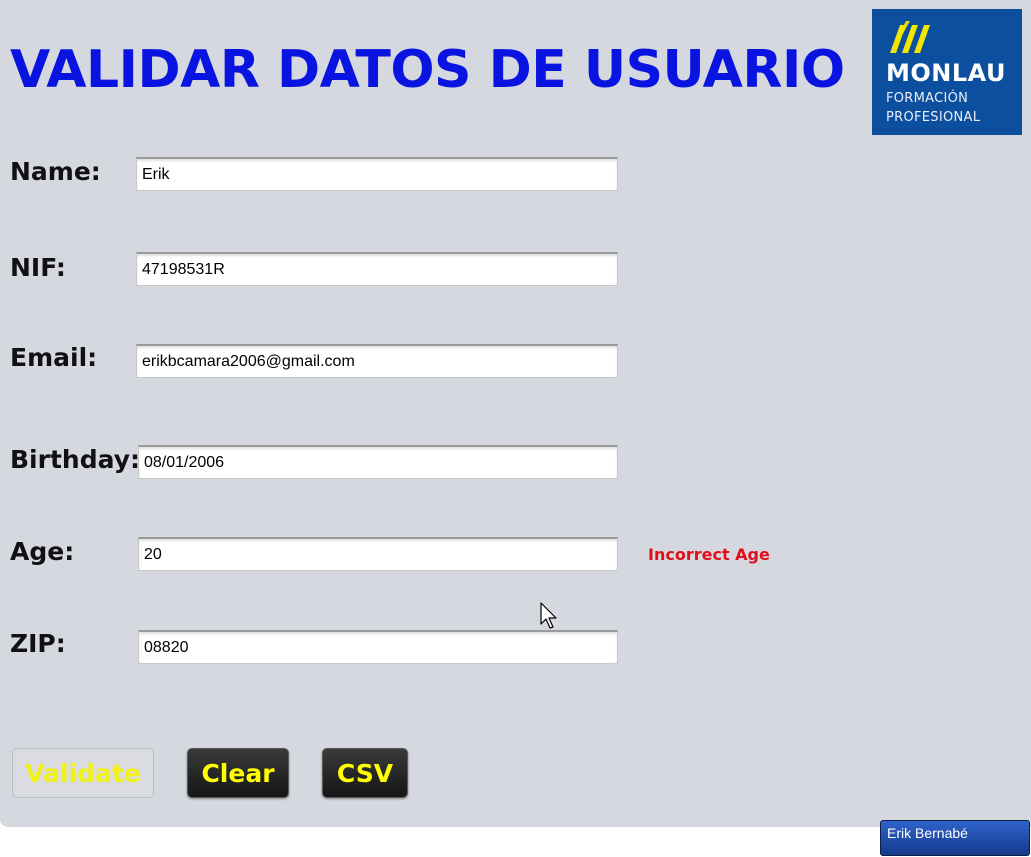 This screenshot has width=1031, height=857. What do you see at coordinates (75, 459) in the screenshot?
I see `birthday-label: Birthday:` at bounding box center [75, 459].